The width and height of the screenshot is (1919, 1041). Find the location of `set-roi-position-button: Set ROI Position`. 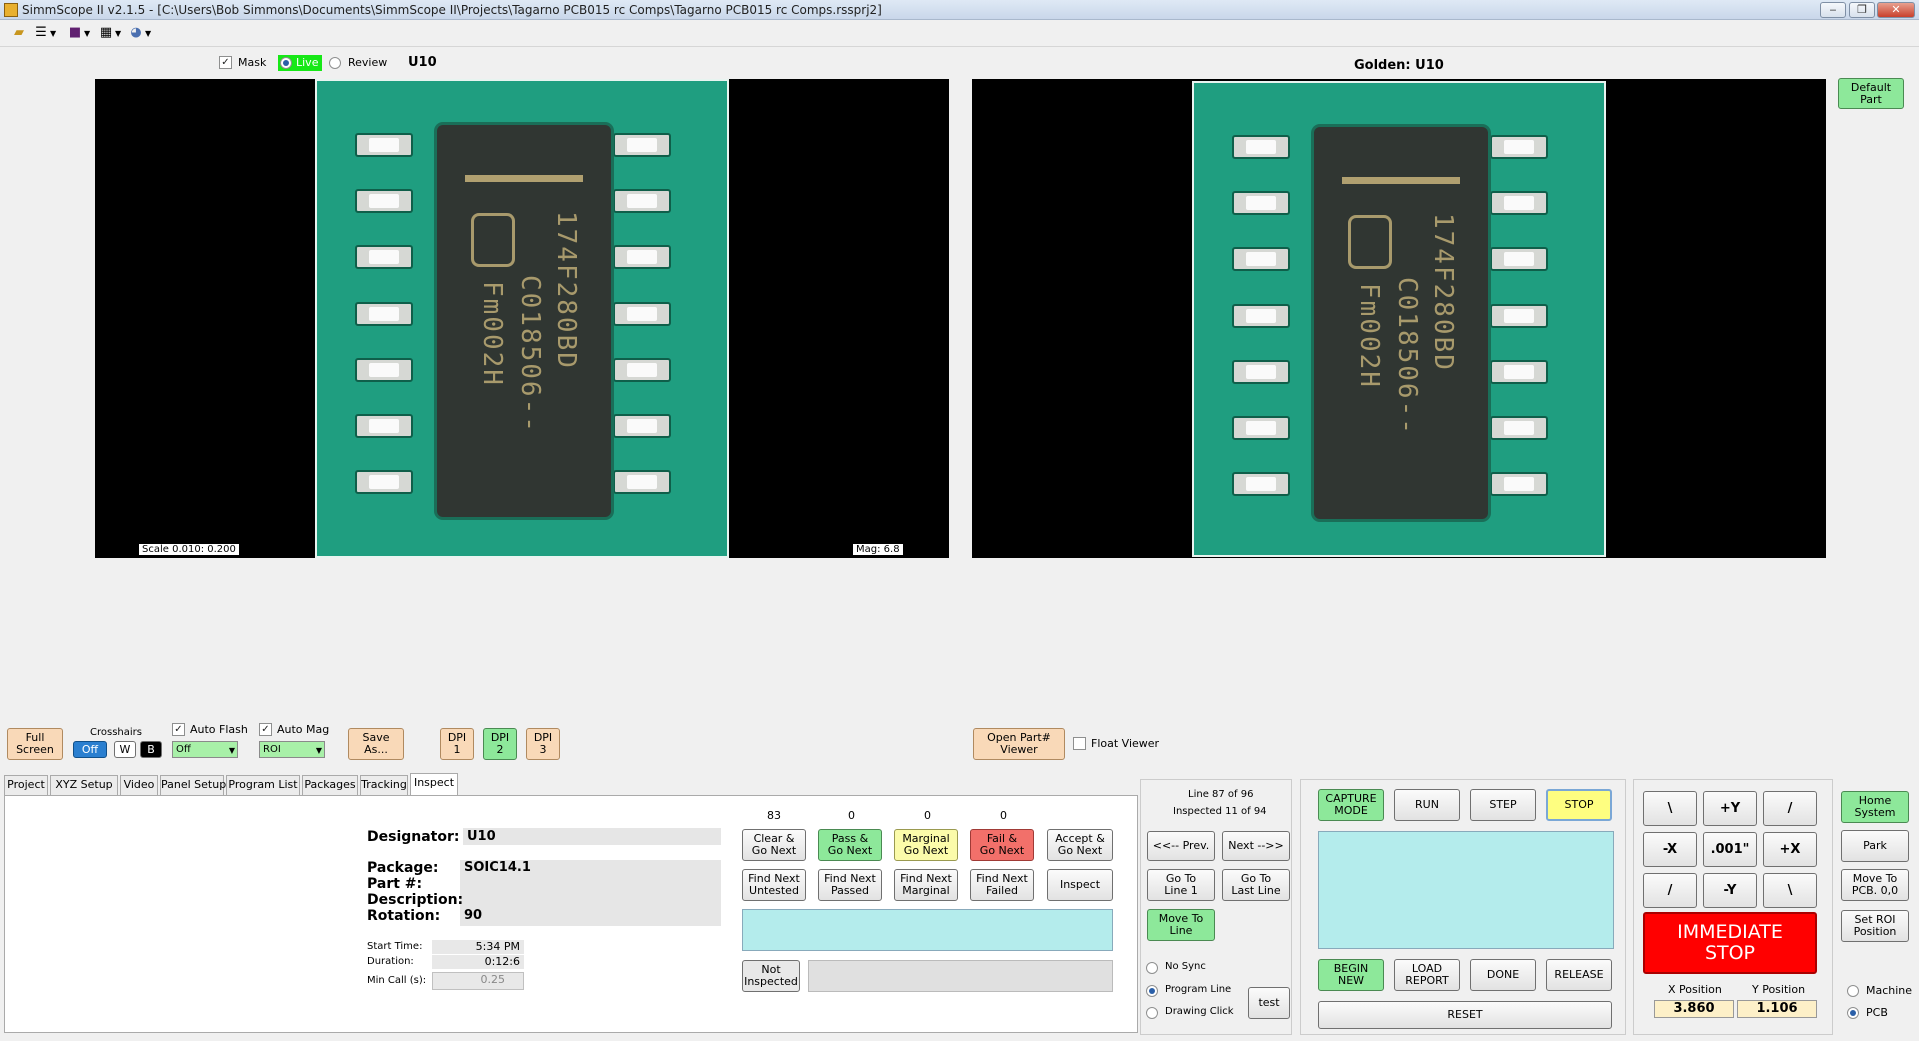

set-roi-position-button: Set ROI Position is located at coordinates (1875, 926).